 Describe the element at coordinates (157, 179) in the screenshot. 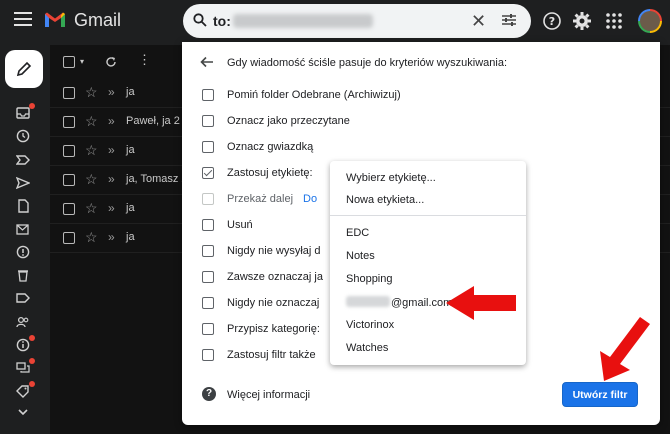

I see `row-sender: ja, Tomasz 2` at that location.